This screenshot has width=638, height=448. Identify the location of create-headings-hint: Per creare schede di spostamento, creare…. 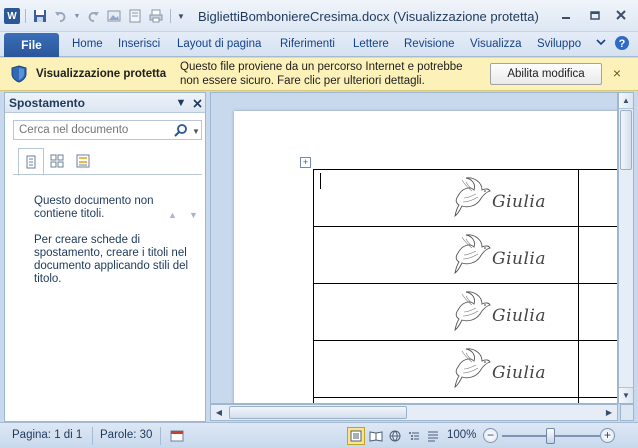
(111, 259).